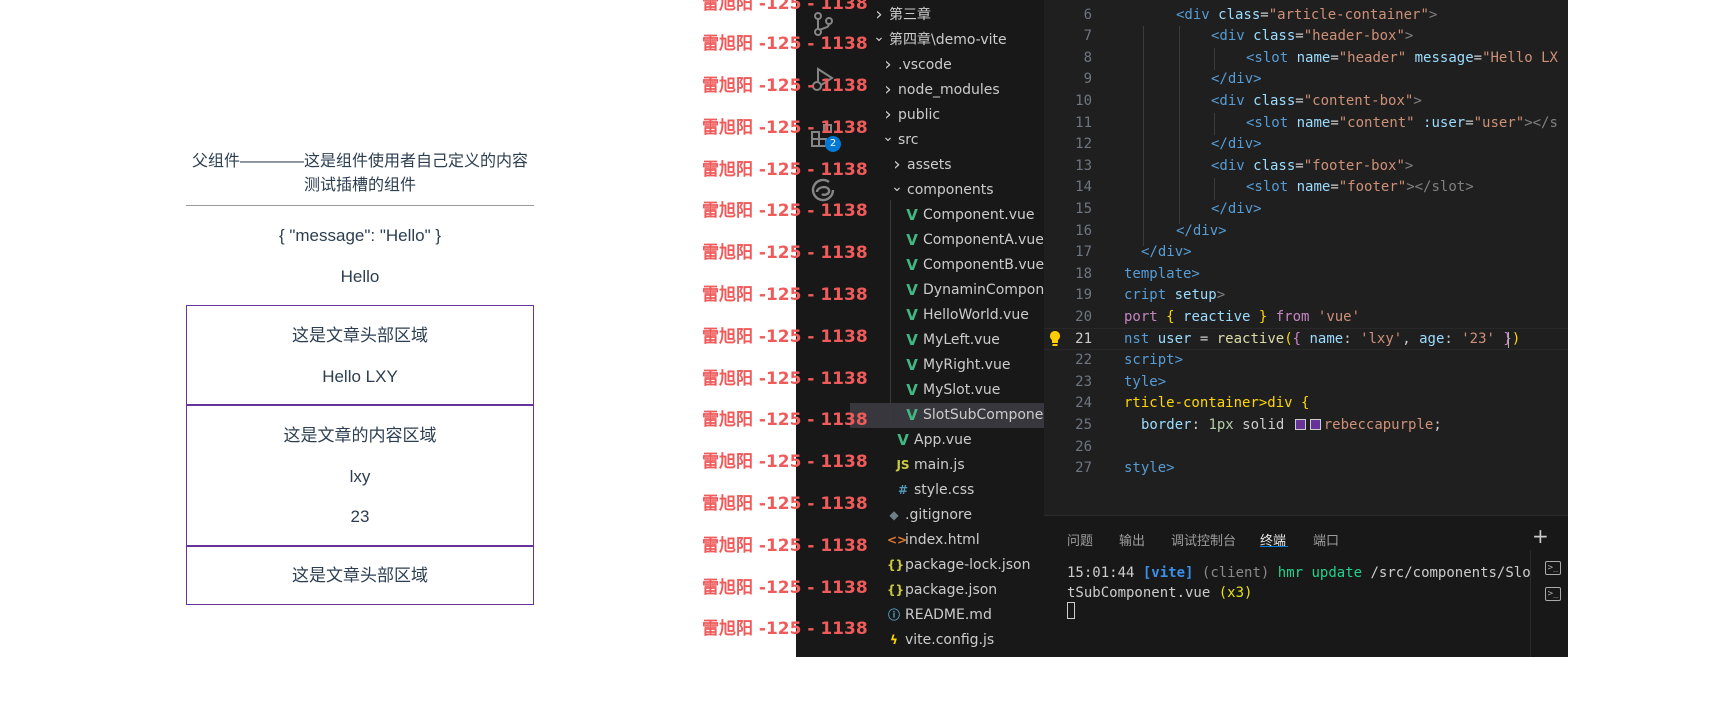 Image resolution: width=1725 pixels, height=723 pixels. I want to click on explorer-item: V MySlot.vue, so click(947, 390).